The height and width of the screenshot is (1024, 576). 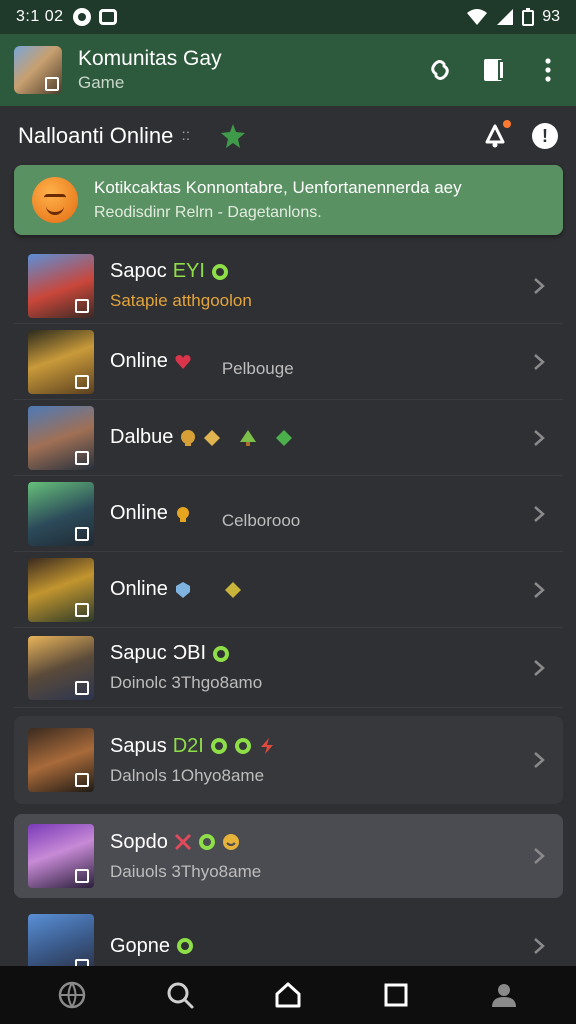 What do you see at coordinates (545, 136) in the screenshot?
I see `info-icon: !` at bounding box center [545, 136].